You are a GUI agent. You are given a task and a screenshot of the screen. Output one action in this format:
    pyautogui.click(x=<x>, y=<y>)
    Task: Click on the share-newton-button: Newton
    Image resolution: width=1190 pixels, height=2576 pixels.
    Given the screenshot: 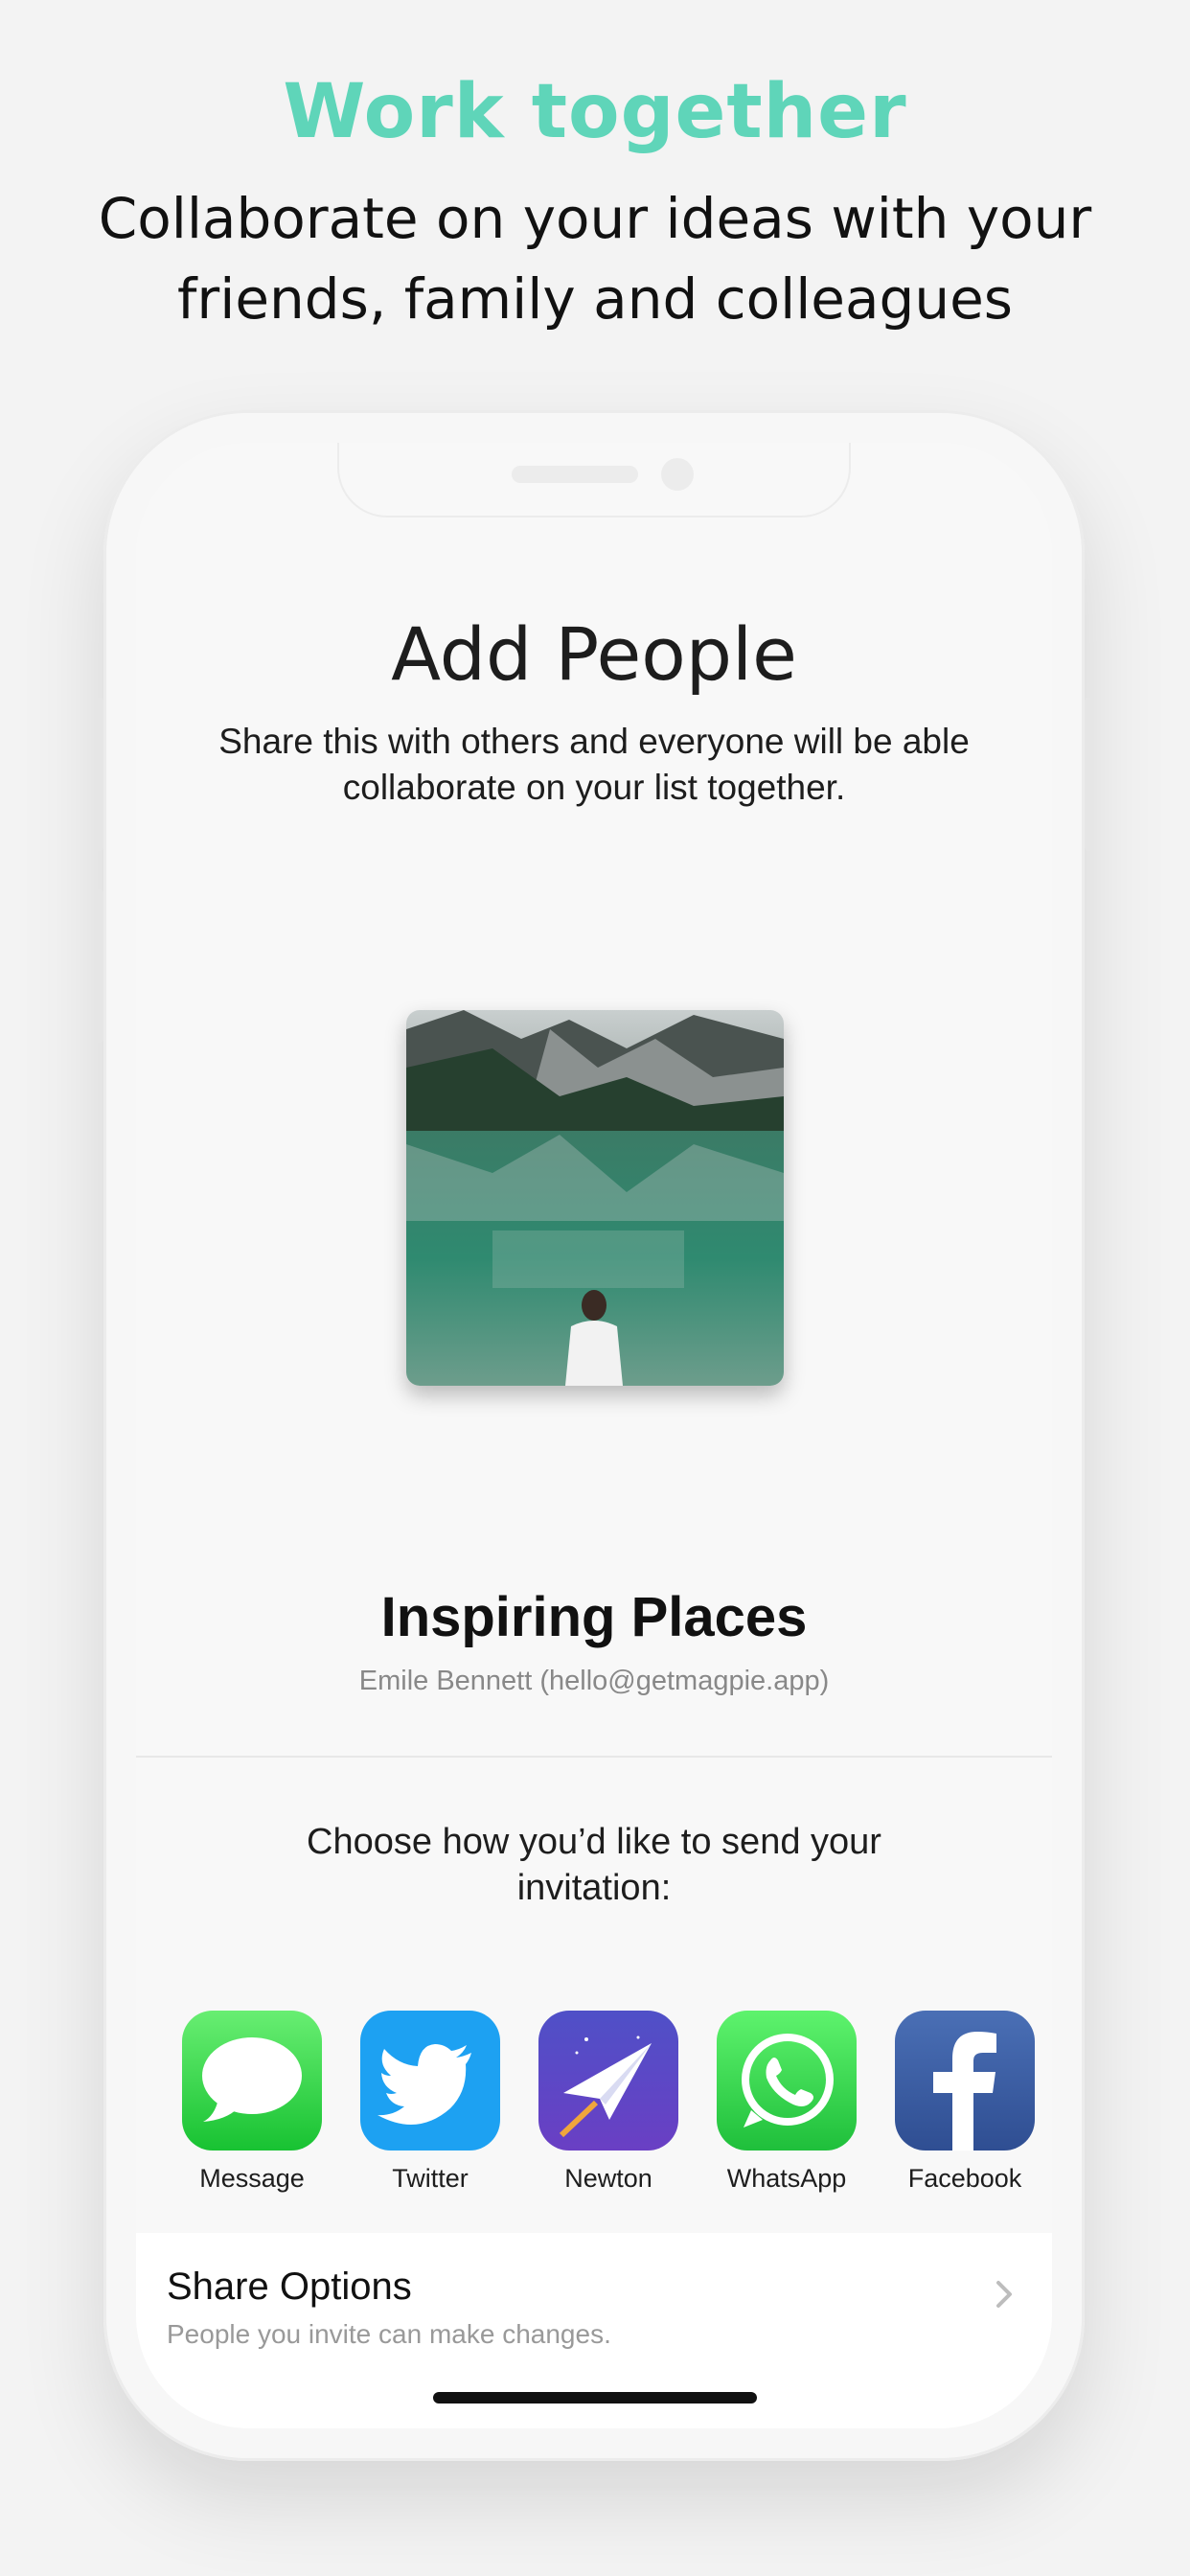 What is the action you would take?
    pyautogui.click(x=608, y=2102)
    